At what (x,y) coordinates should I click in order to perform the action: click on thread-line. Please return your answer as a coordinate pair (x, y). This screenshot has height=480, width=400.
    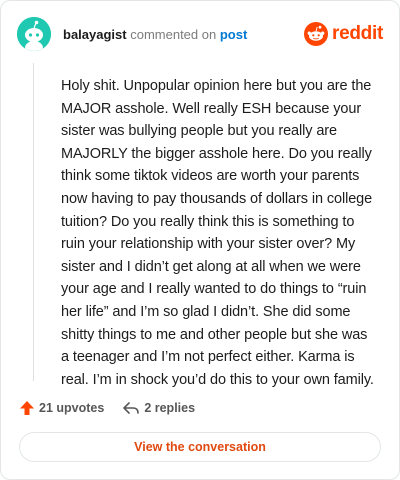
    Looking at the image, I should click on (33, 222).